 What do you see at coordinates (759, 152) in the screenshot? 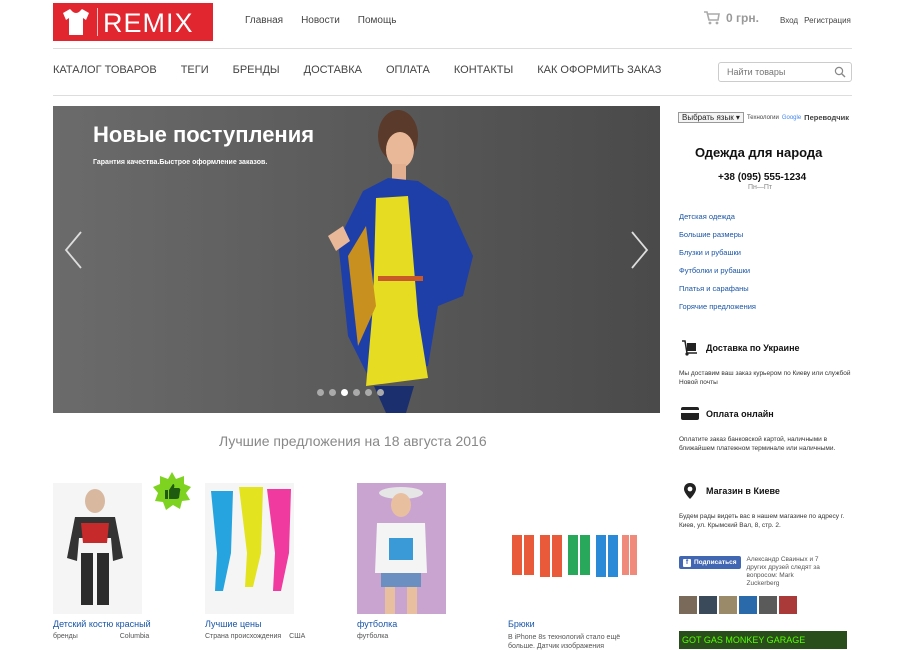
I see `store-tagline: Одежда для народа` at bounding box center [759, 152].